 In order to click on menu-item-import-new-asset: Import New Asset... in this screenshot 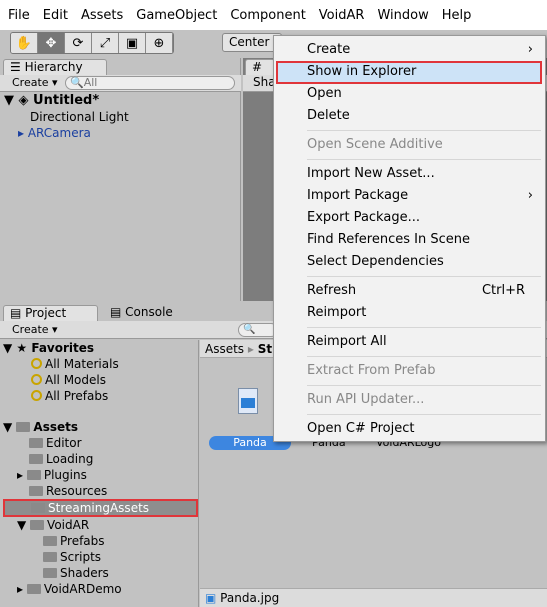, I will do `click(424, 174)`.